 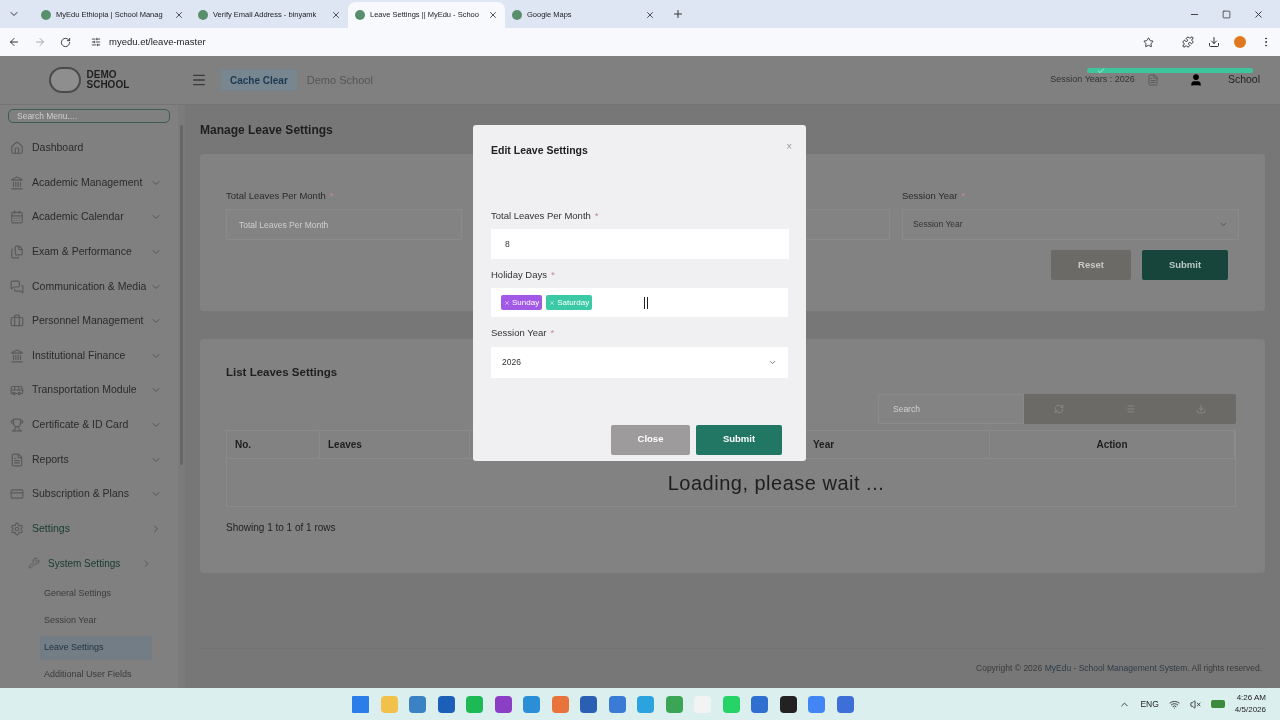 What do you see at coordinates (824, 445) in the screenshot?
I see `column-header: Year` at bounding box center [824, 445].